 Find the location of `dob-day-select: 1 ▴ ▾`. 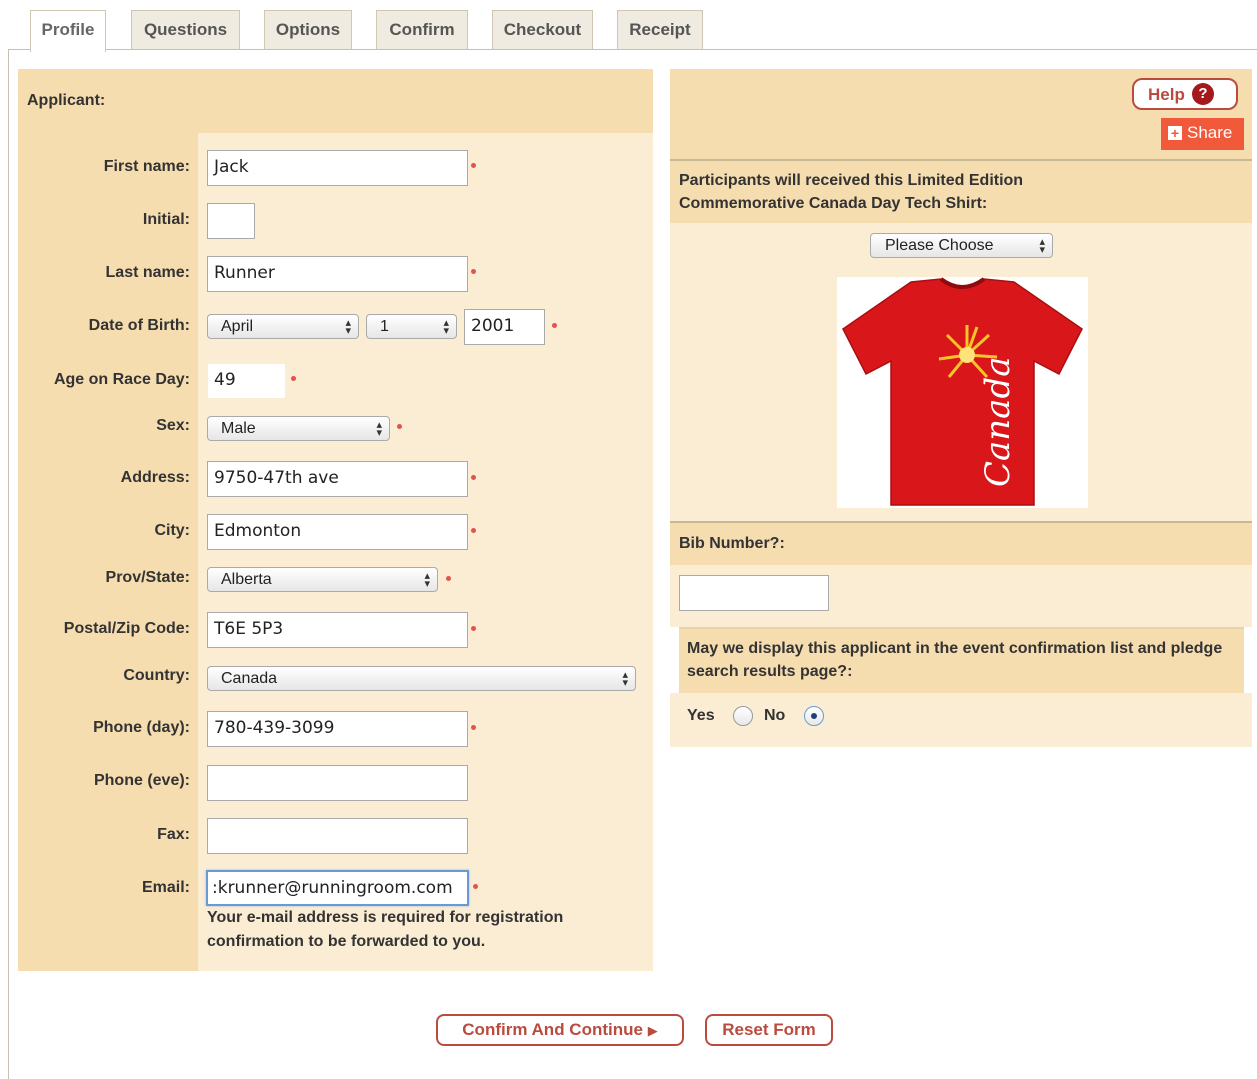

dob-day-select: 1 ▴ ▾ is located at coordinates (411, 326).